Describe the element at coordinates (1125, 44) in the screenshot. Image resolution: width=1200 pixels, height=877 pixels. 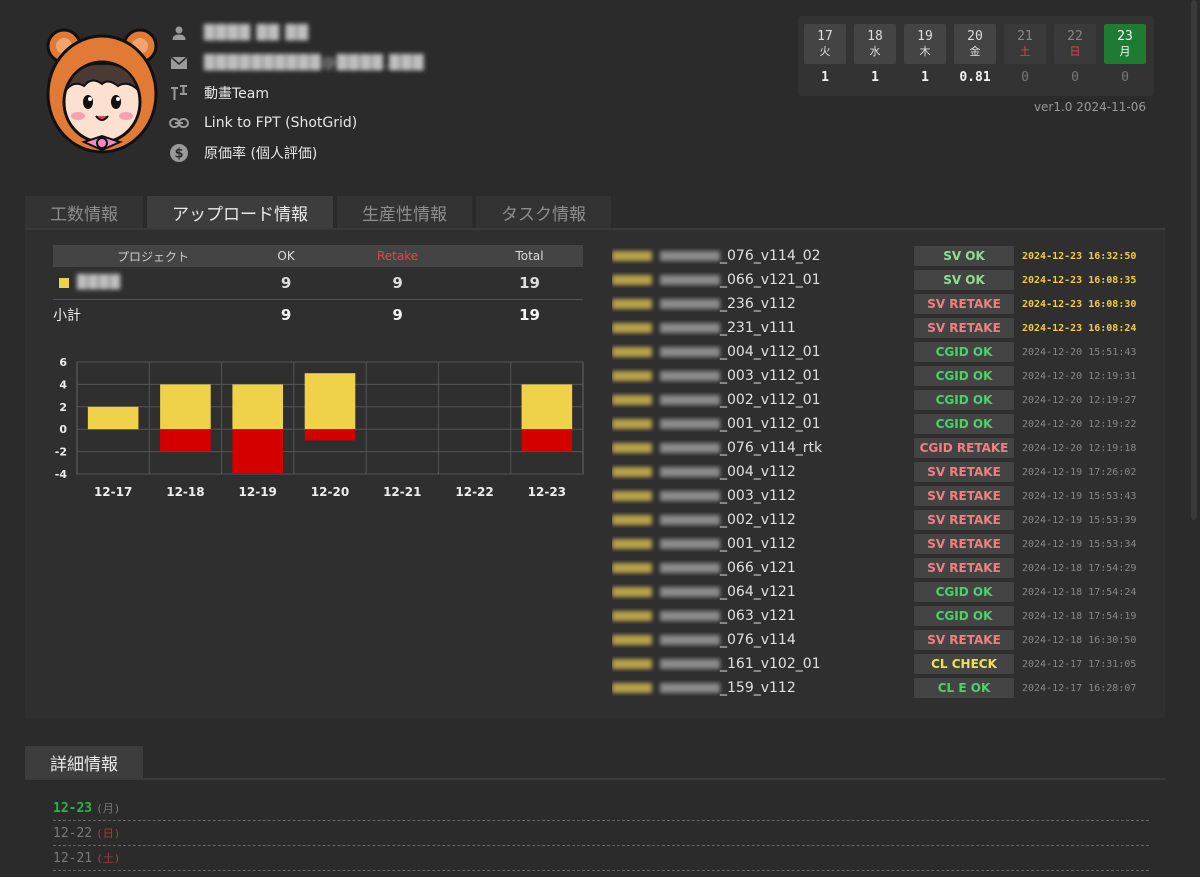
I see `calendar-day-box: 23 月` at that location.